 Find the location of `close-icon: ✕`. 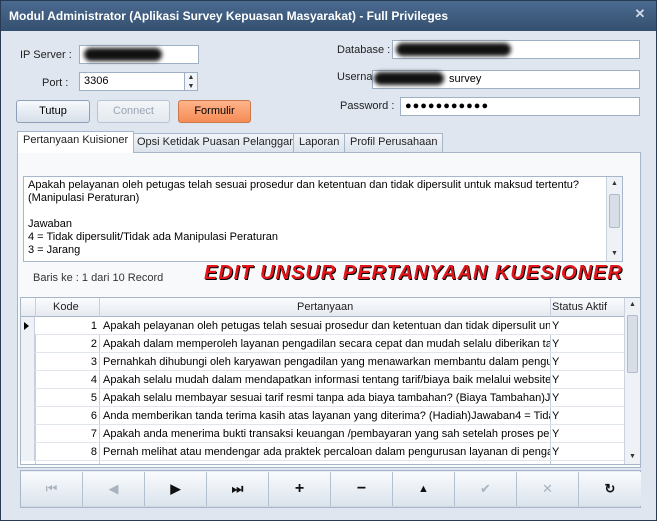

close-icon: ✕ is located at coordinates (640, 14).